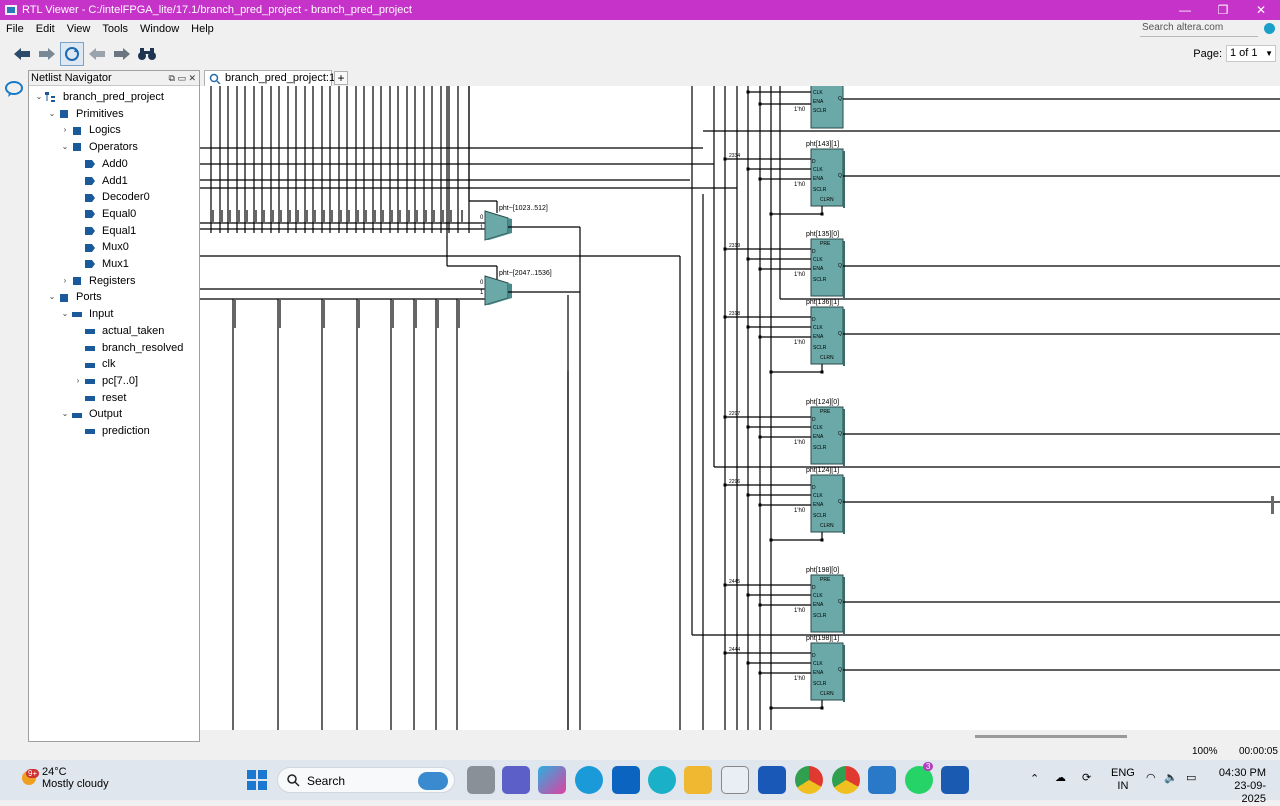 The width and height of the screenshot is (1280, 806). What do you see at coordinates (97, 281) in the screenshot?
I see `tree-item-registers: › Registers` at bounding box center [97, 281].